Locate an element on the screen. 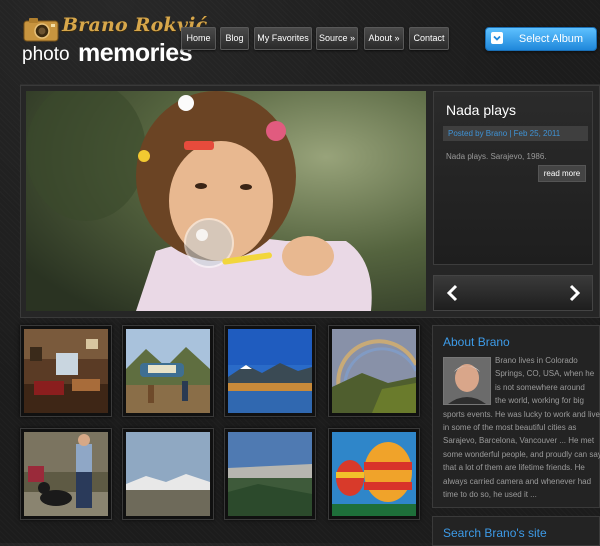  thumb-rainbow is located at coordinates (374, 371).